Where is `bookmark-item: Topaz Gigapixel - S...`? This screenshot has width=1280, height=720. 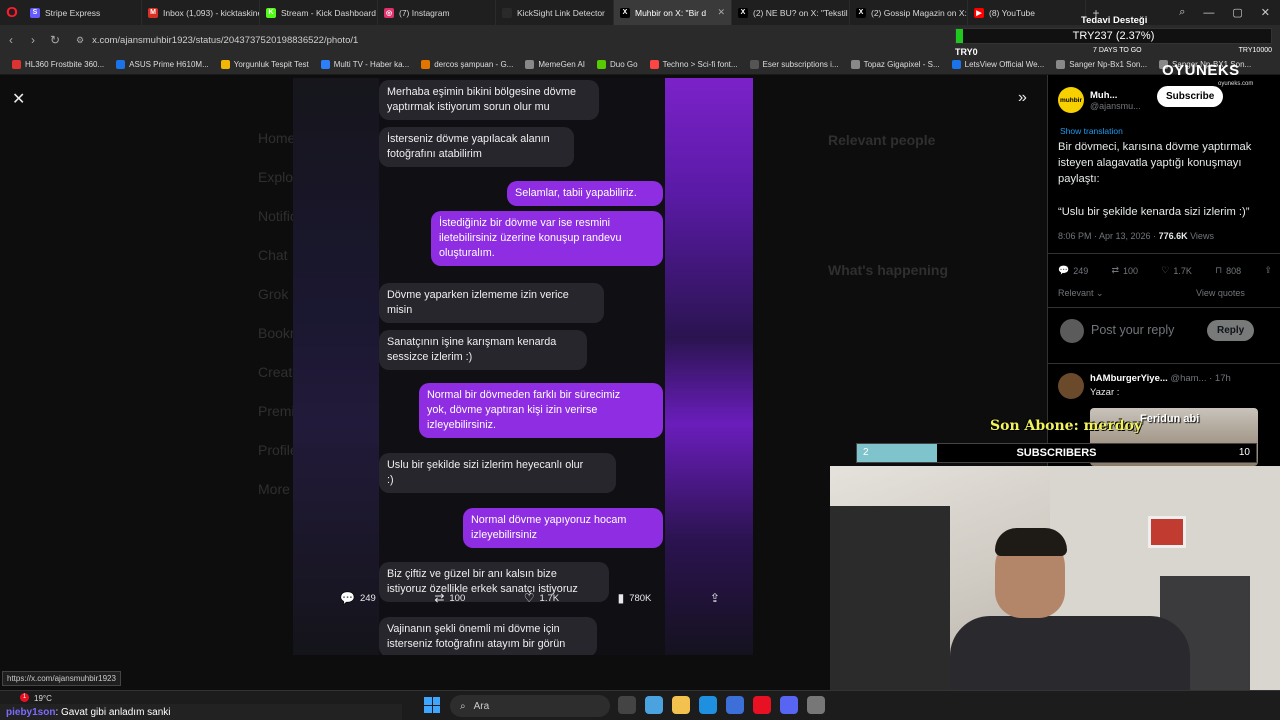 bookmark-item: Topaz Gigapixel - S... is located at coordinates (895, 64).